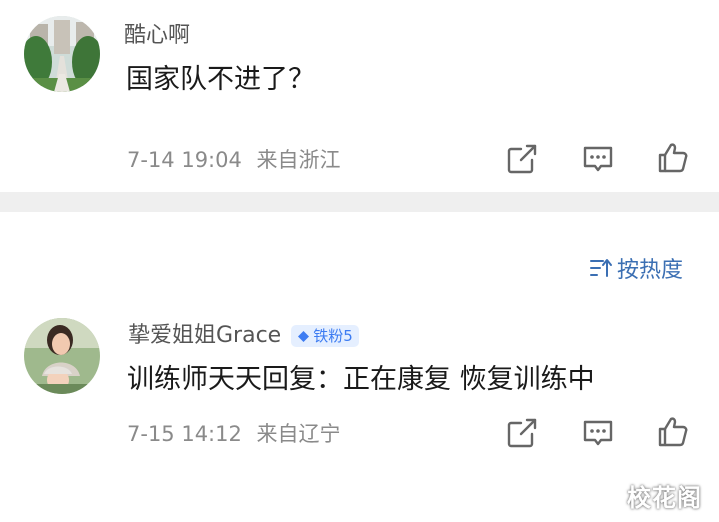  Describe the element at coordinates (359, 202) in the screenshot. I see `section-divider` at that location.